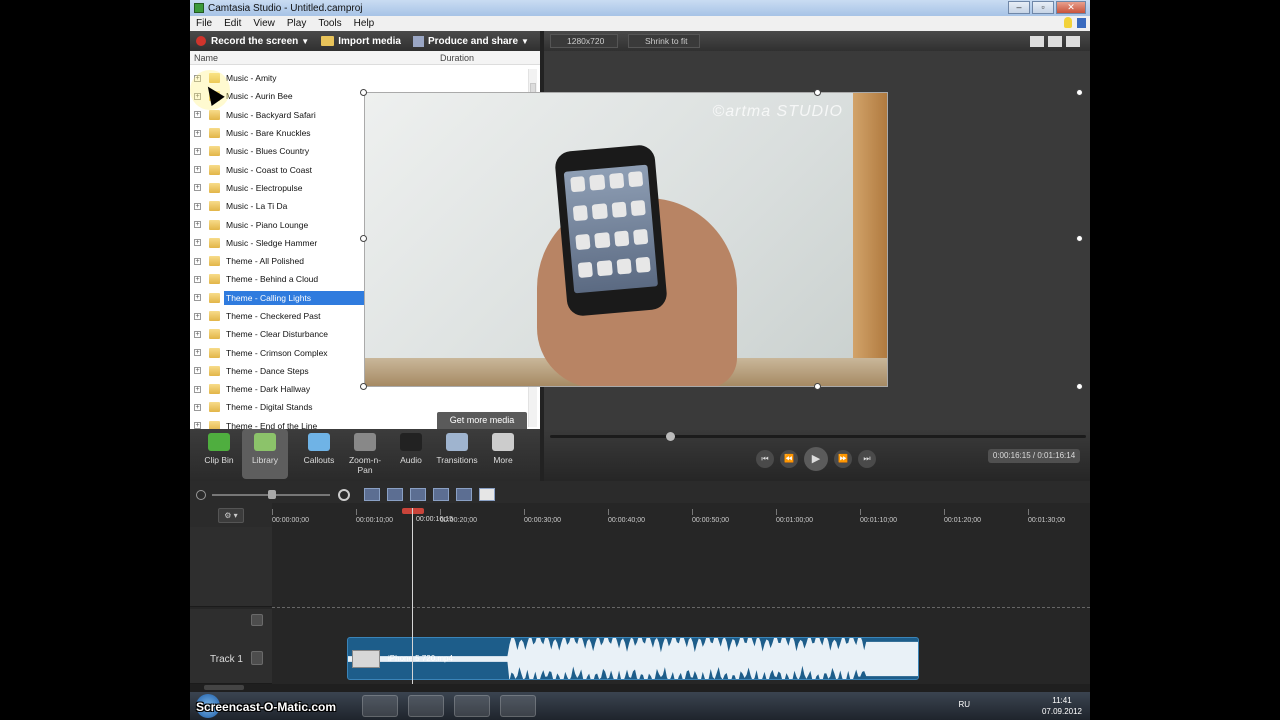 The height and width of the screenshot is (720, 1280). I want to click on menu-play: Play, so click(296, 23).